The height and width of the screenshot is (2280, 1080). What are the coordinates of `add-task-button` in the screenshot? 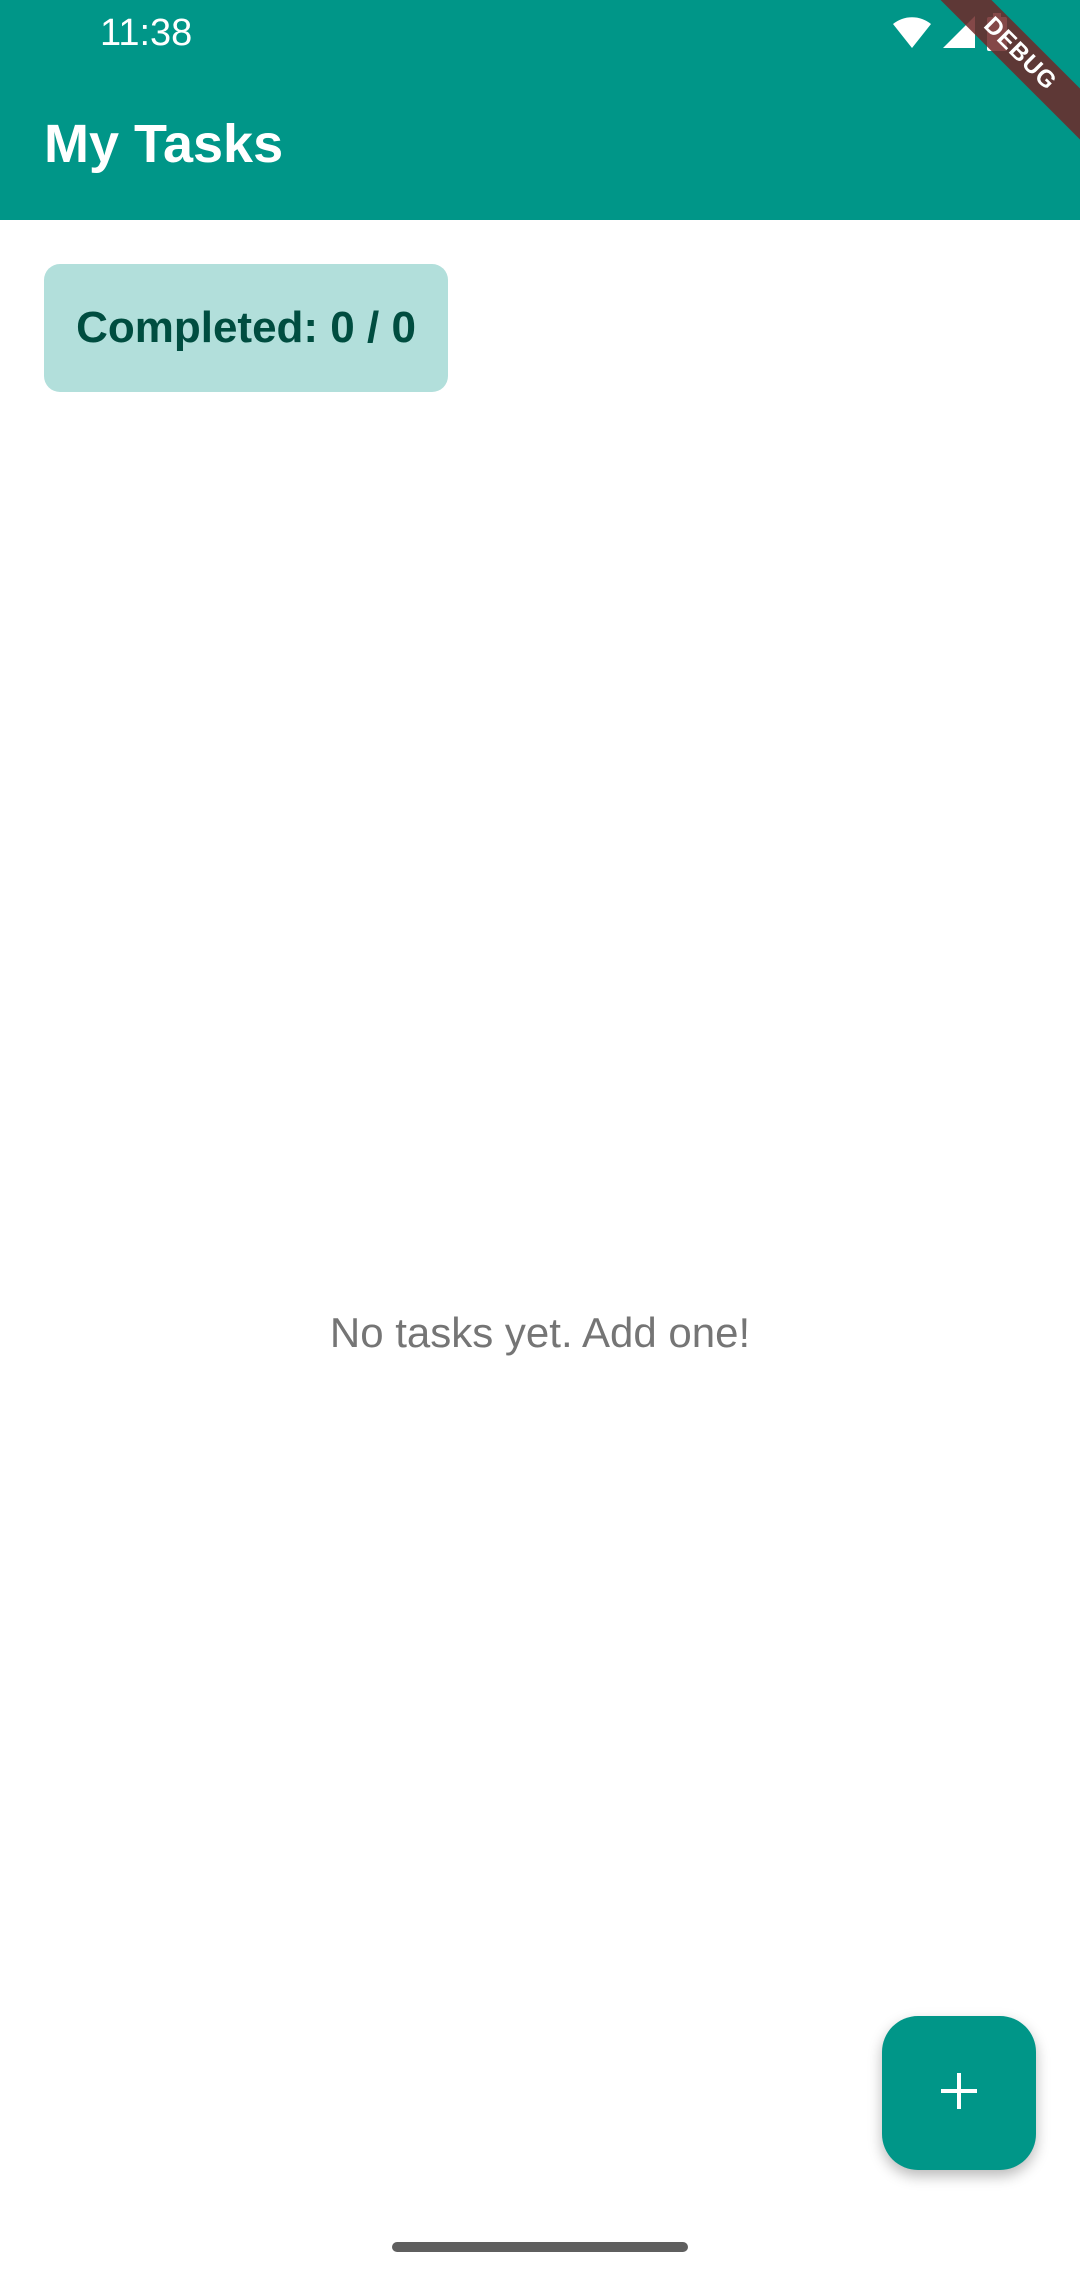 It's located at (959, 2093).